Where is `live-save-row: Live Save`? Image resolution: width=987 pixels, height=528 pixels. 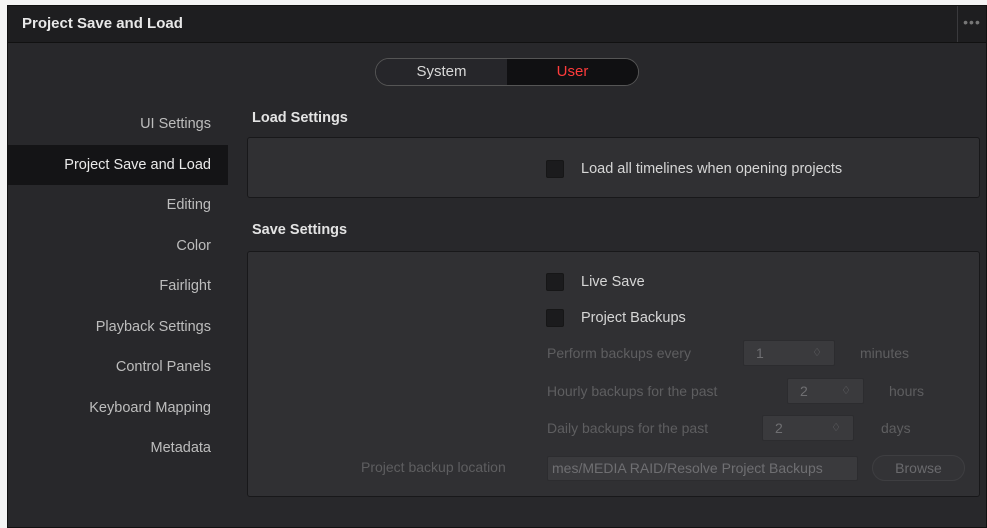 live-save-row: Live Save is located at coordinates (595, 282).